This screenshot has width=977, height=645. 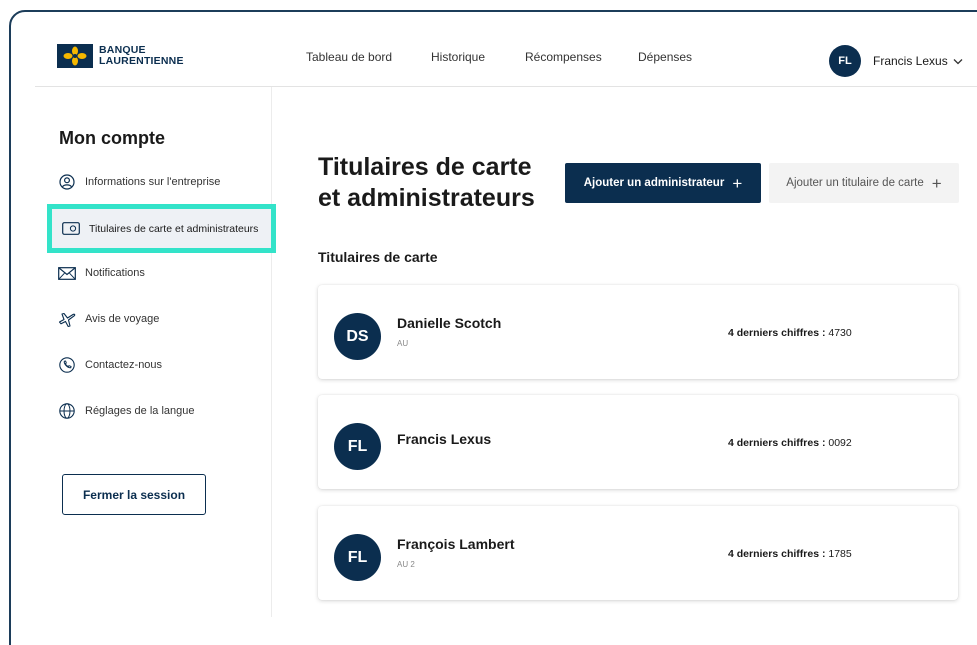 I want to click on cardholder-name: Francis Lexus, so click(x=444, y=439).